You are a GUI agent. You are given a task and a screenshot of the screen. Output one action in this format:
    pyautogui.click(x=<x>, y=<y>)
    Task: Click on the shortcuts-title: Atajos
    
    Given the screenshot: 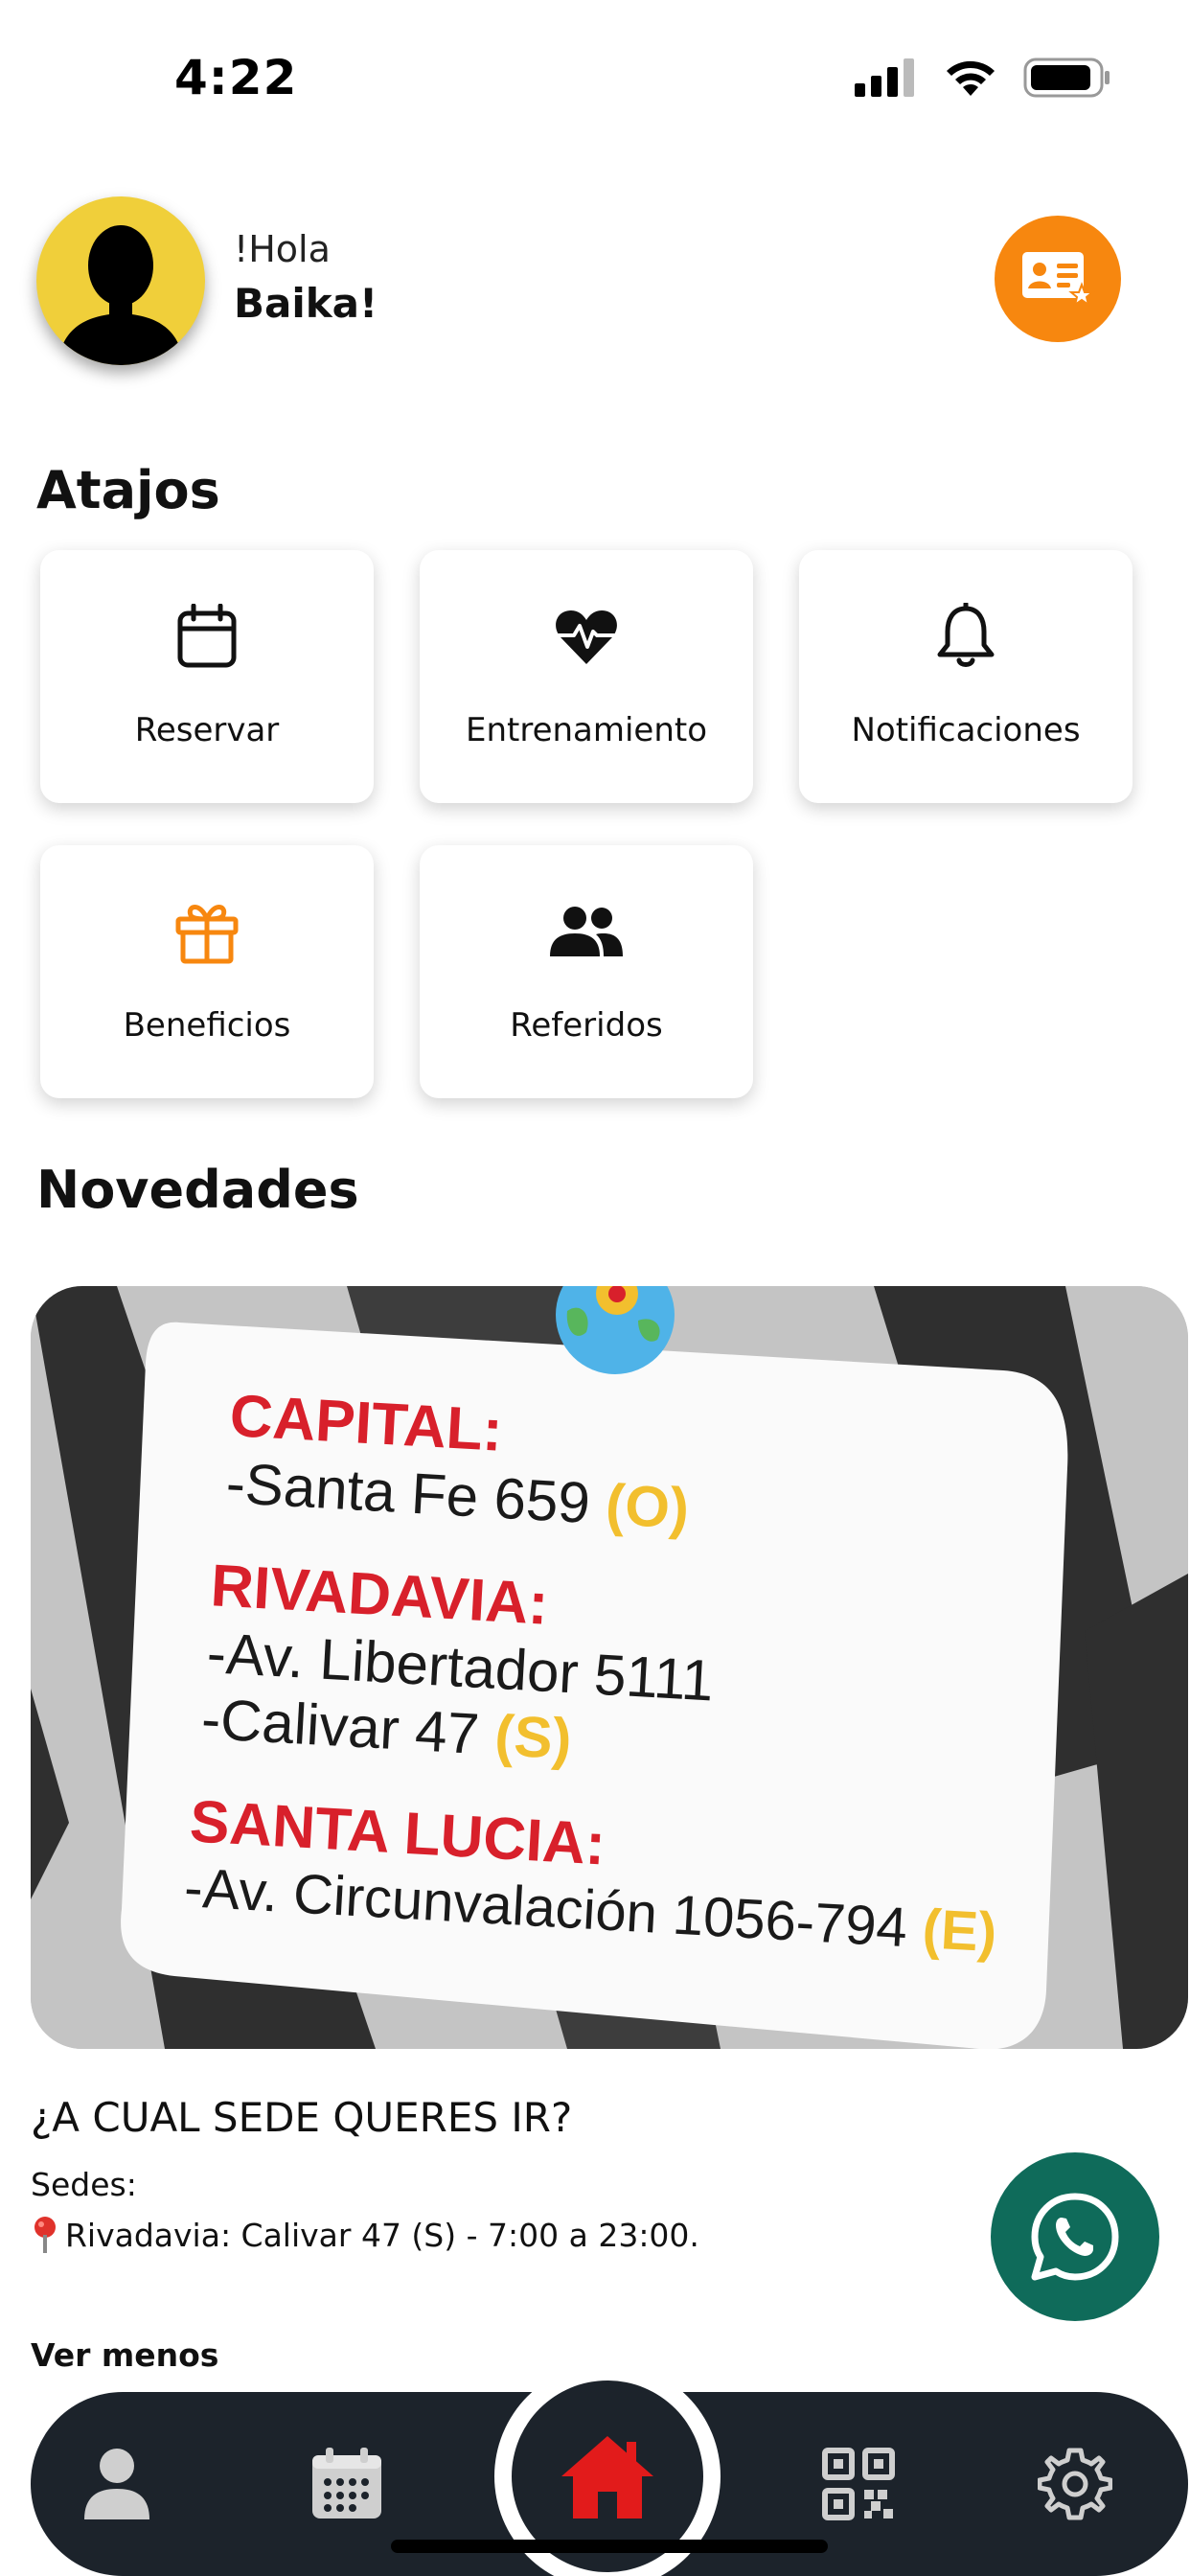 What is the action you would take?
    pyautogui.click(x=128, y=490)
    